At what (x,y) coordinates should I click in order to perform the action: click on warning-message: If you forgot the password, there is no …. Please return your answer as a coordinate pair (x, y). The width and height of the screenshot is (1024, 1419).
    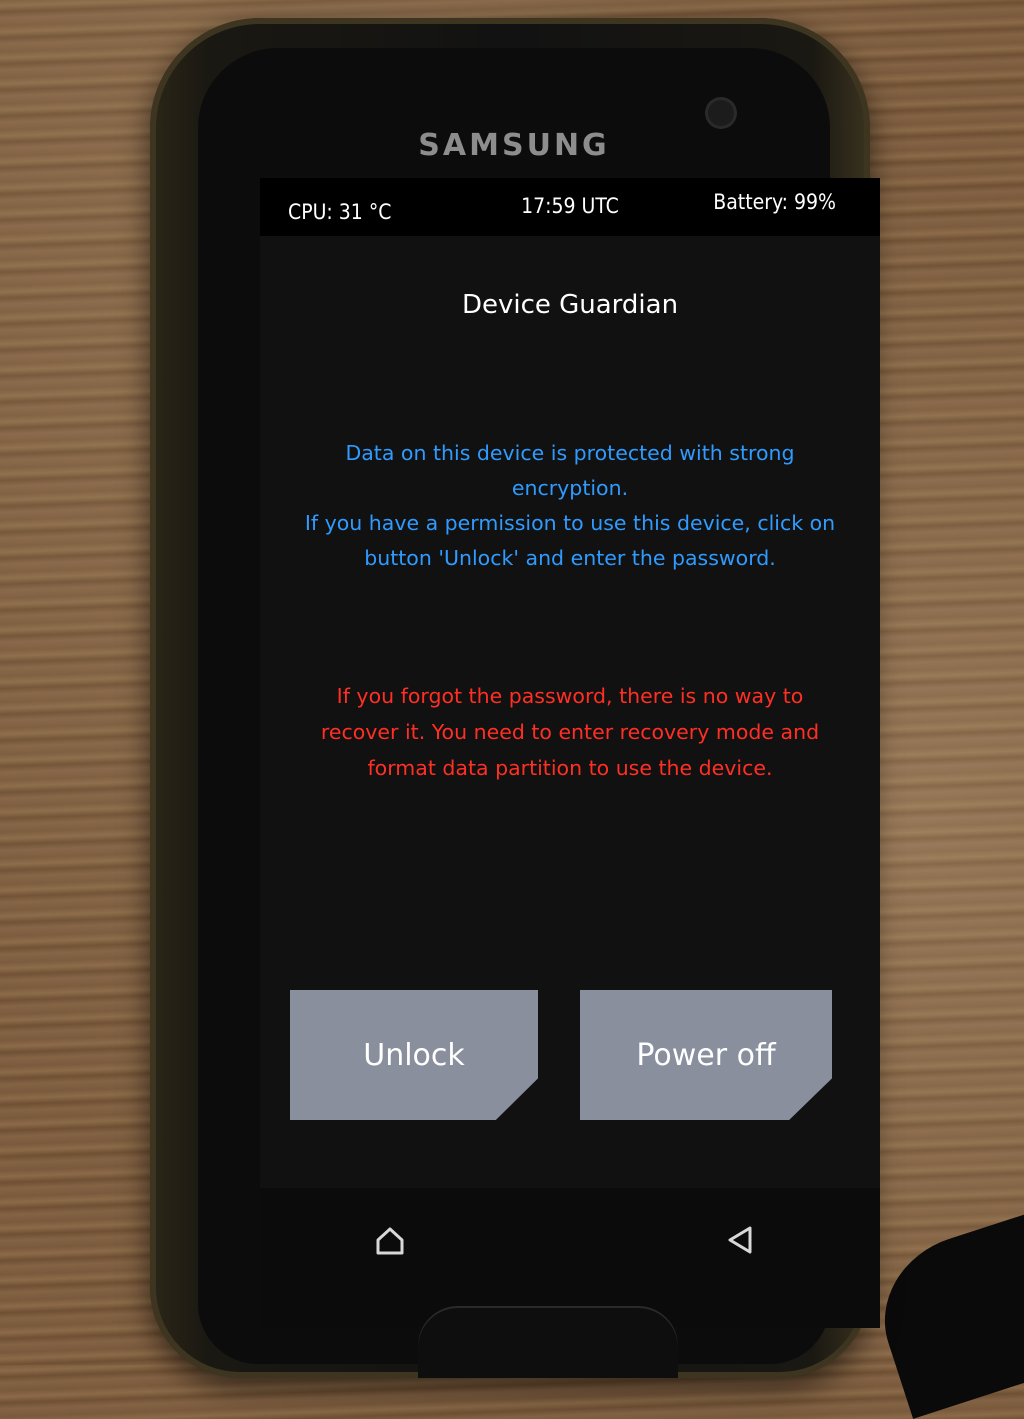
    Looking at the image, I should click on (570, 732).